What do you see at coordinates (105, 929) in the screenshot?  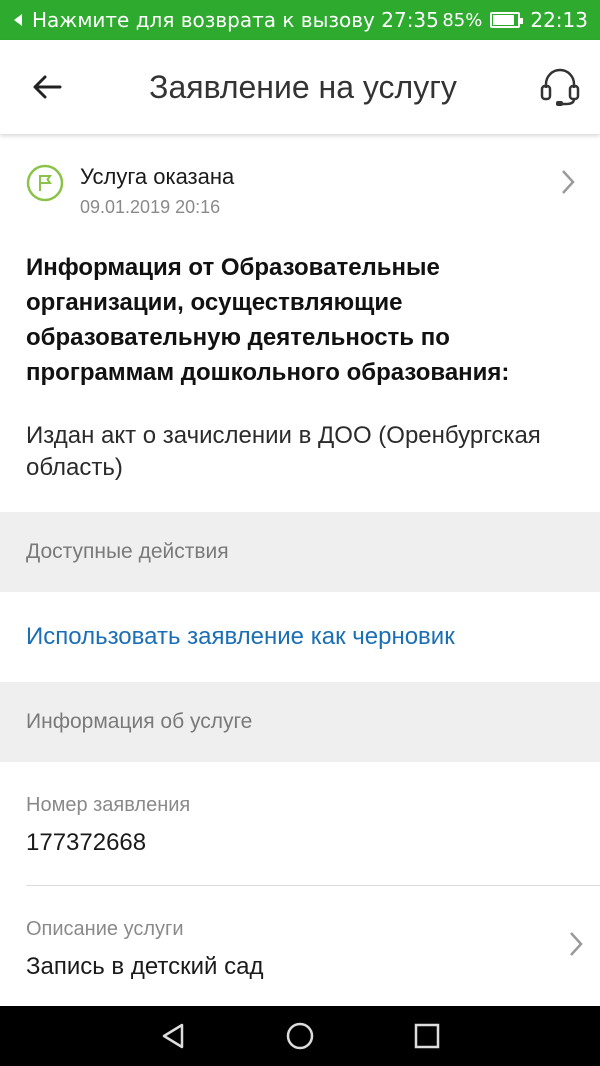 I see `service-description-label: Описание услуги` at bounding box center [105, 929].